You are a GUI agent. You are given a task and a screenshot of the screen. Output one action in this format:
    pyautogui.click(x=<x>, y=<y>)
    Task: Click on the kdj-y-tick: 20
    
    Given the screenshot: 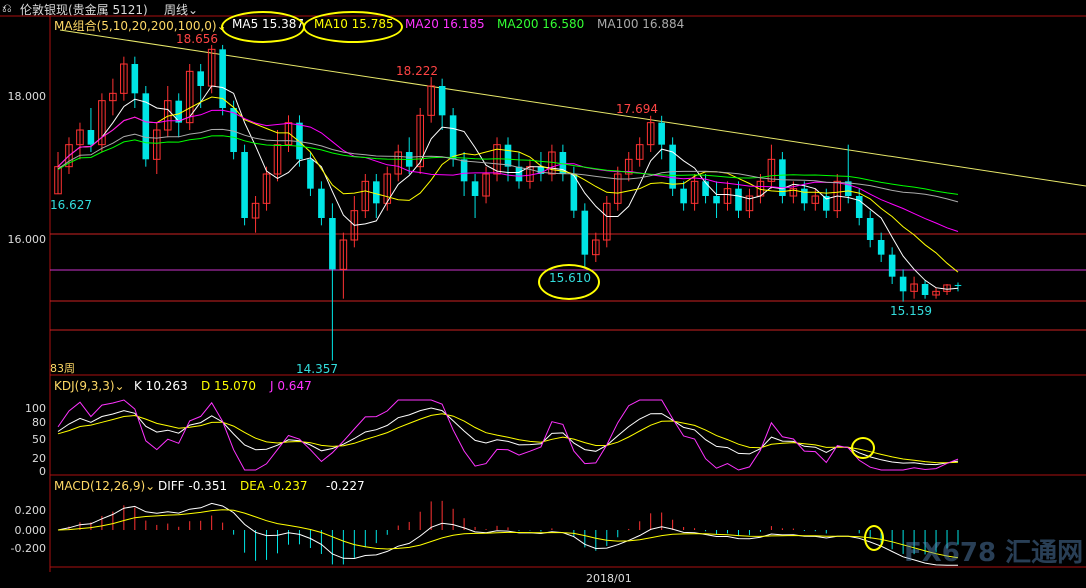 What is the action you would take?
    pyautogui.click(x=39, y=458)
    